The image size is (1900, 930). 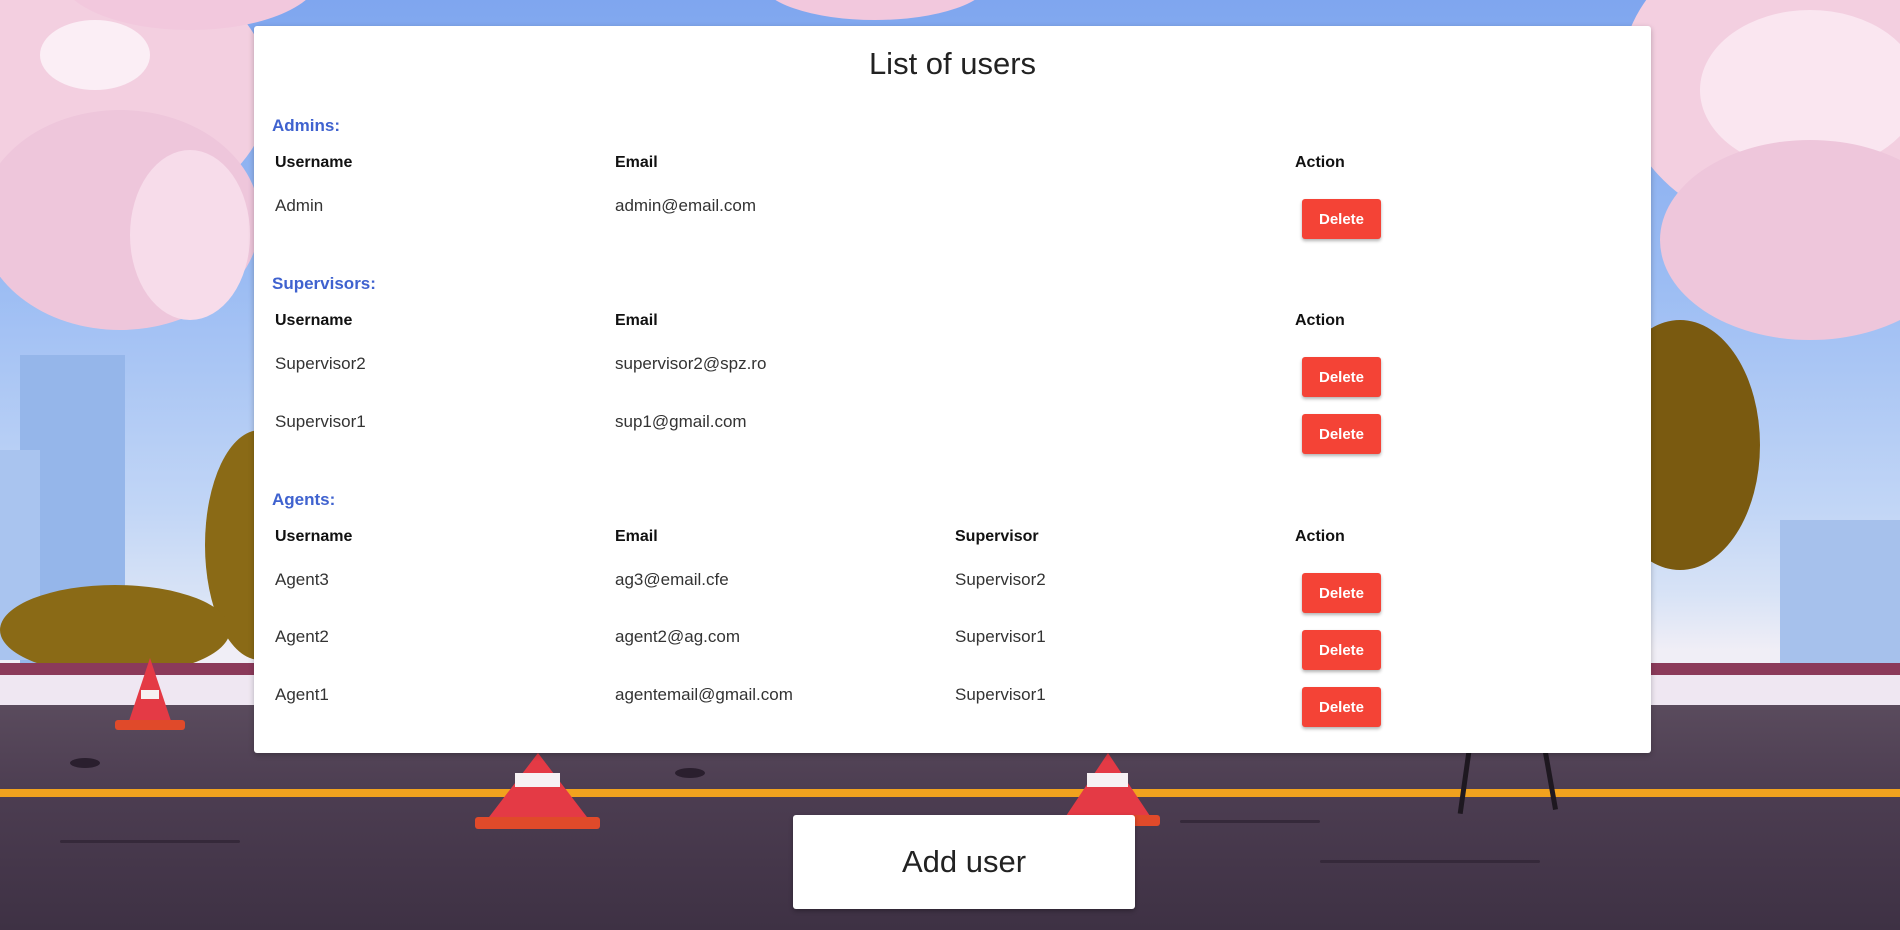 I want to click on section-title-agents: Agents:, so click(x=304, y=499).